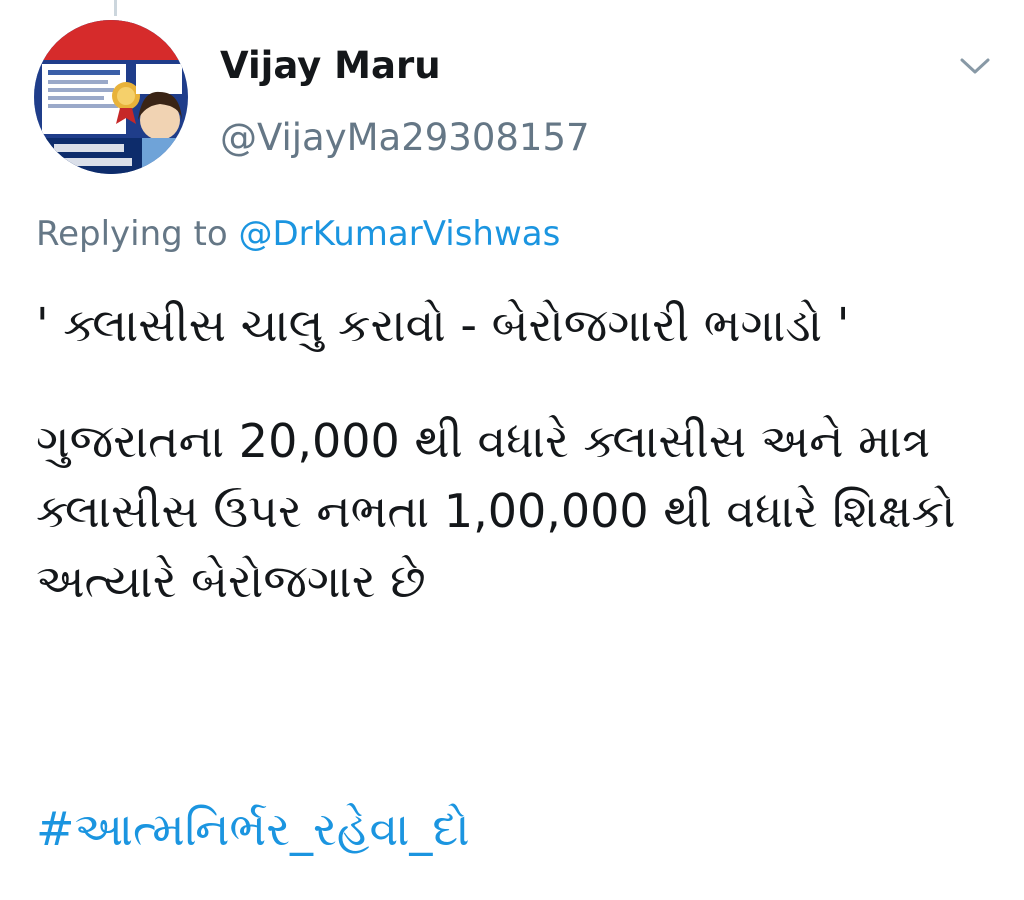 The height and width of the screenshot is (900, 1024). I want to click on user-handle: @VijayMa29308157, so click(405, 137).